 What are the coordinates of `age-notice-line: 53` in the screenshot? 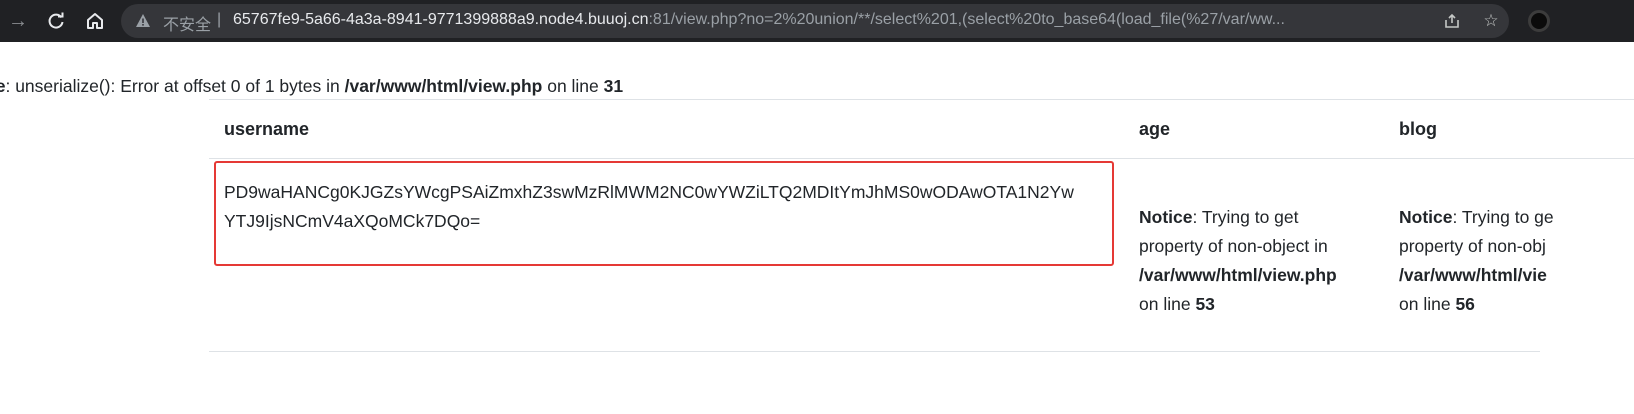 It's located at (1205, 304).